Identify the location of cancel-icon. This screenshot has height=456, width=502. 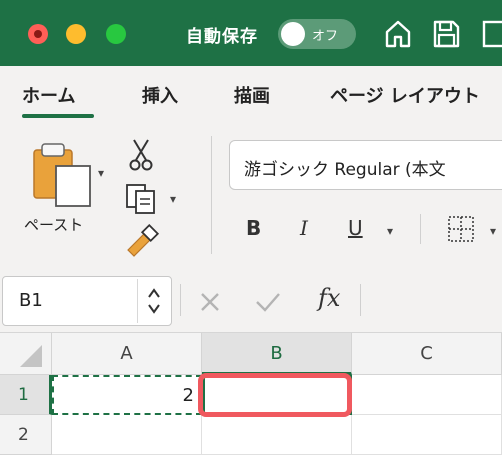
(210, 302).